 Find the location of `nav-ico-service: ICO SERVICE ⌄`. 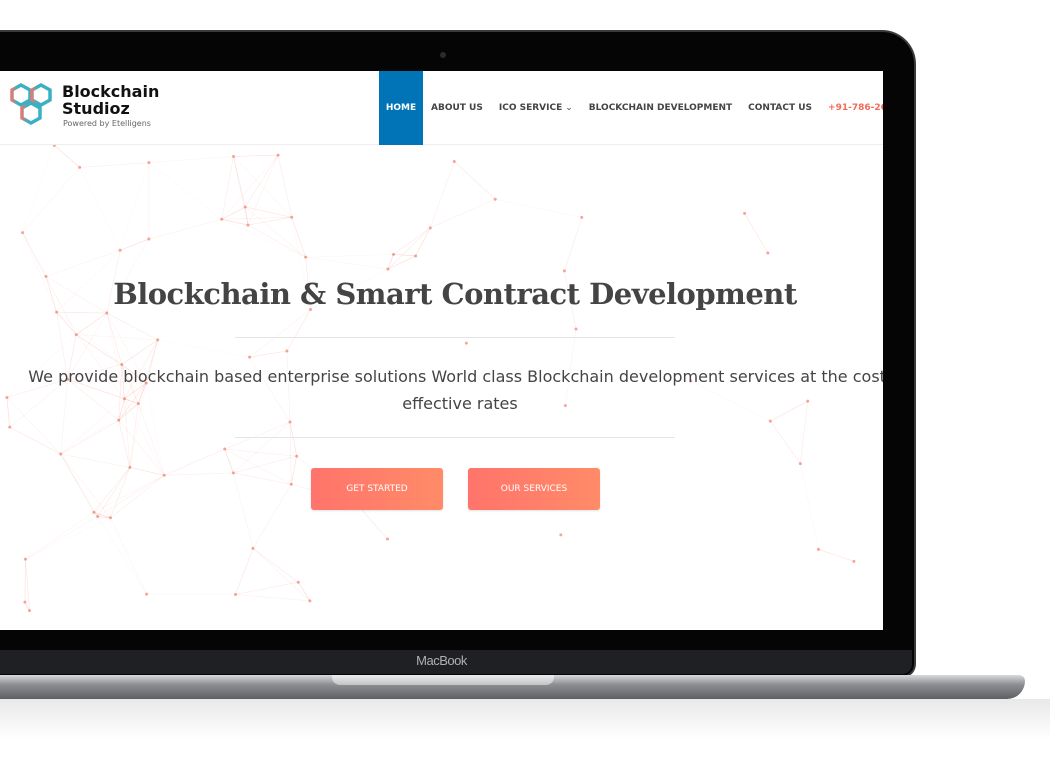

nav-ico-service: ICO SERVICE ⌄ is located at coordinates (536, 108).